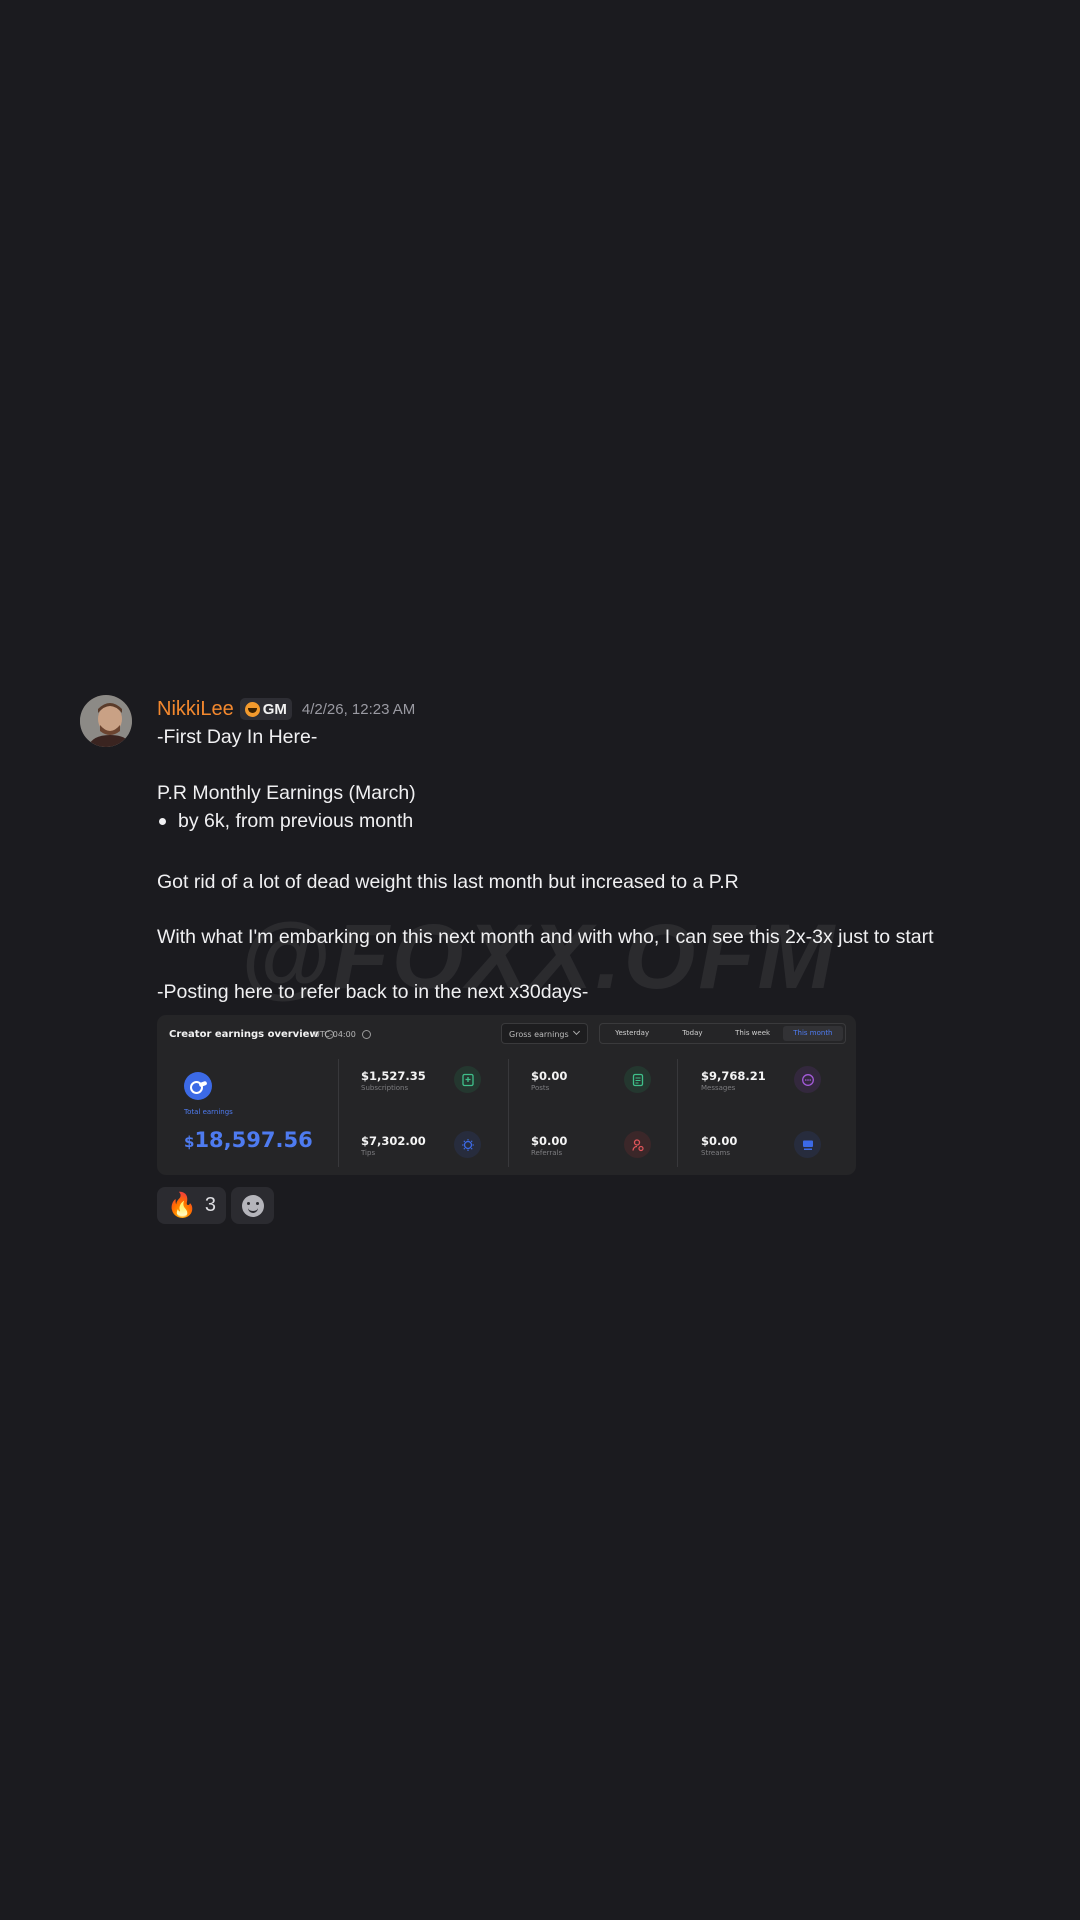 The width and height of the screenshot is (1080, 1920). What do you see at coordinates (436, 1087) in the screenshot?
I see `stat-subscriptions: $1,527.35 Subscriptions` at bounding box center [436, 1087].